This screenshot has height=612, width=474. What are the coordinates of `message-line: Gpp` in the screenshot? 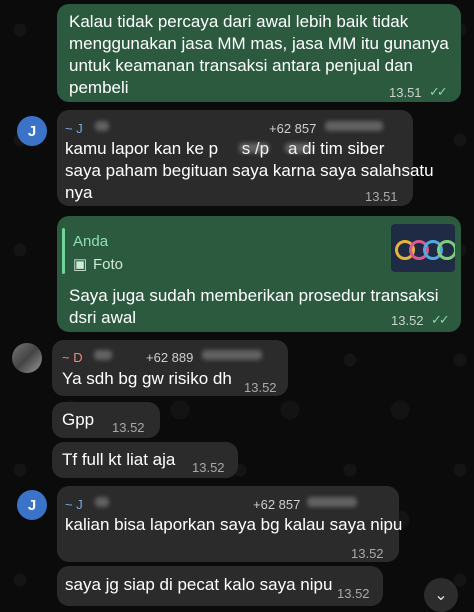 It's located at (78, 419).